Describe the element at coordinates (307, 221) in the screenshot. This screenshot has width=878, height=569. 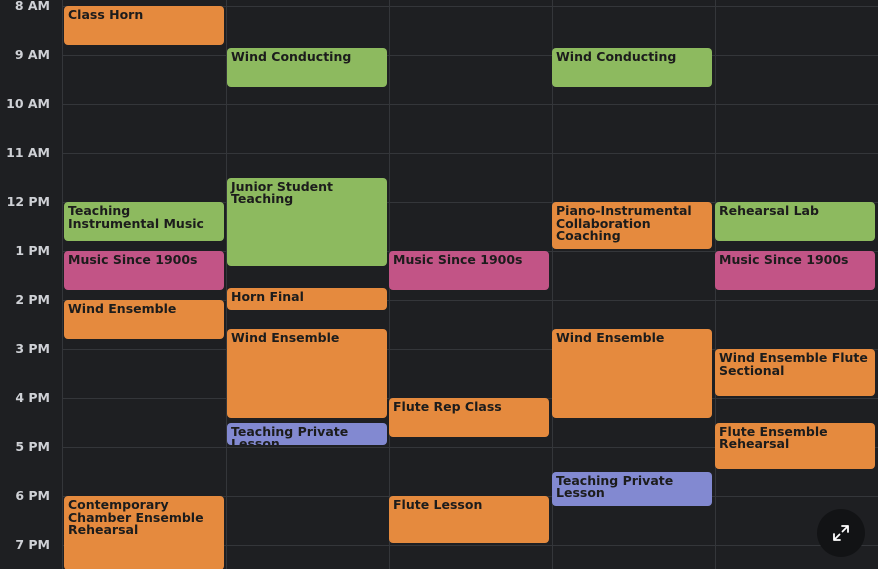
I see `calendar-event: Junior Student Teaching` at that location.